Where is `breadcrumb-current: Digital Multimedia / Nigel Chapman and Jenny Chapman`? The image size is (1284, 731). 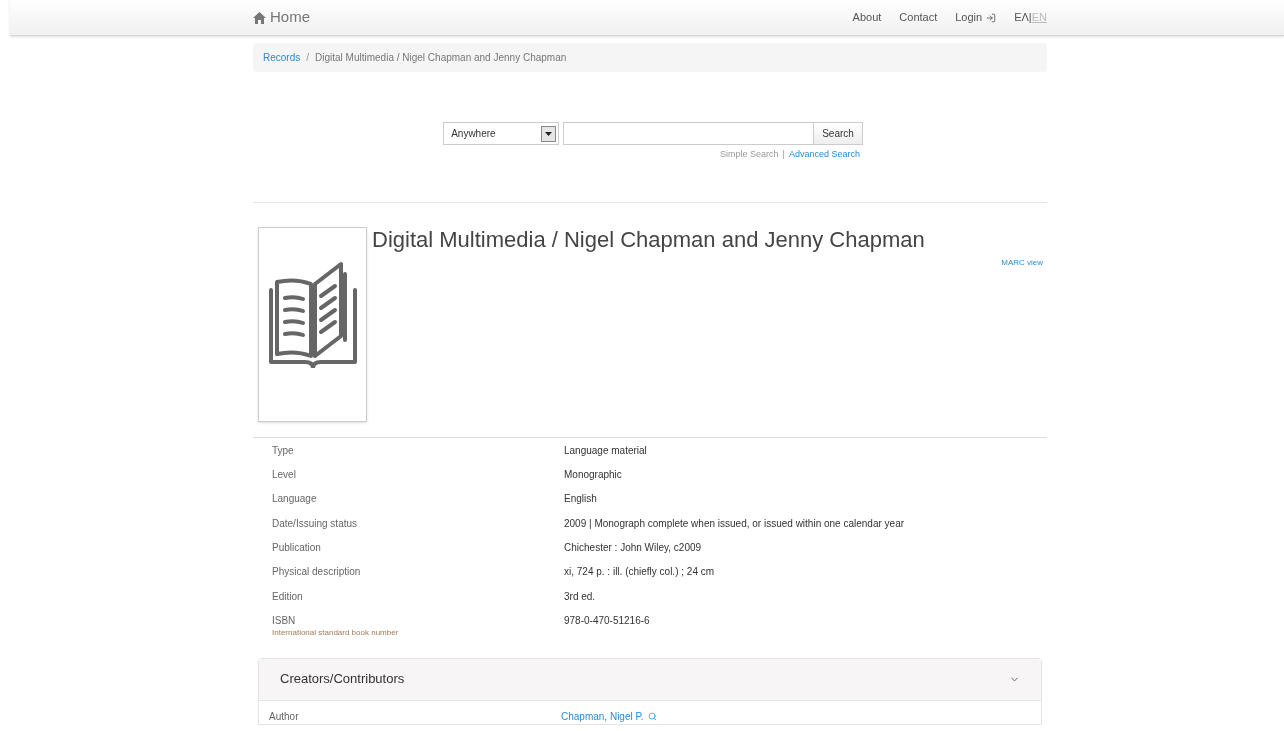
breadcrumb-current: Digital Multimedia / Nigel Chapman and Jenny Chapman is located at coordinates (441, 58).